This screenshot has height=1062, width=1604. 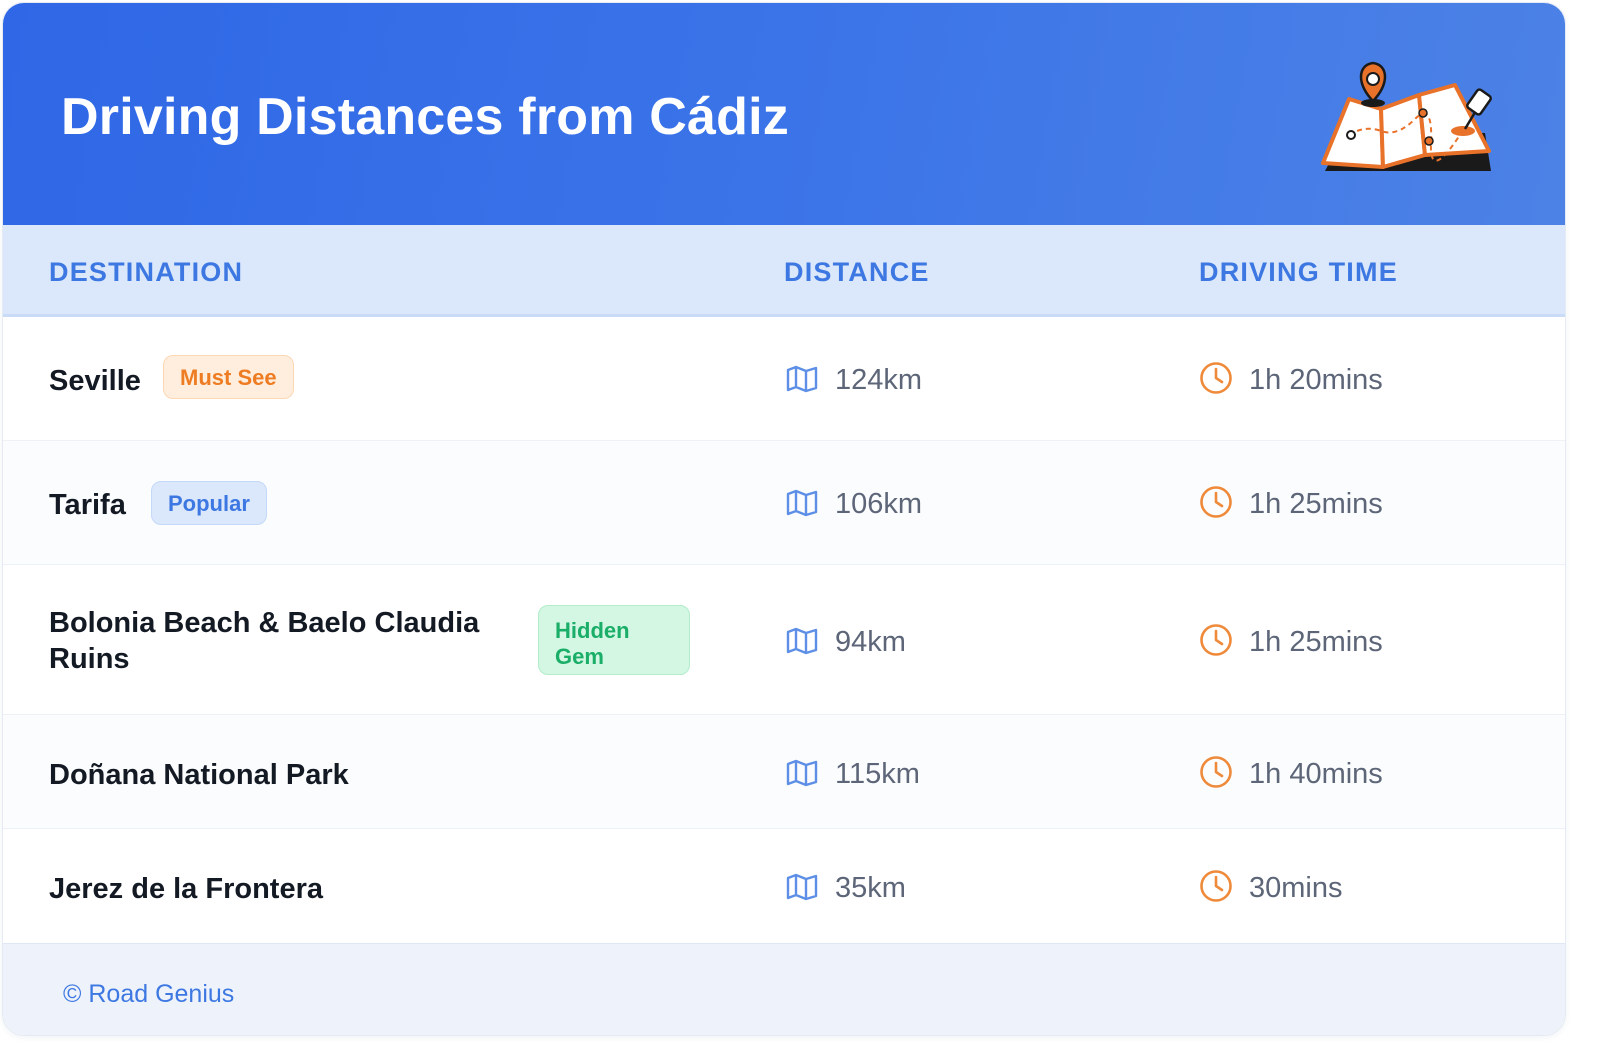 What do you see at coordinates (857, 272) in the screenshot?
I see `column-header-distance: DISTANCE` at bounding box center [857, 272].